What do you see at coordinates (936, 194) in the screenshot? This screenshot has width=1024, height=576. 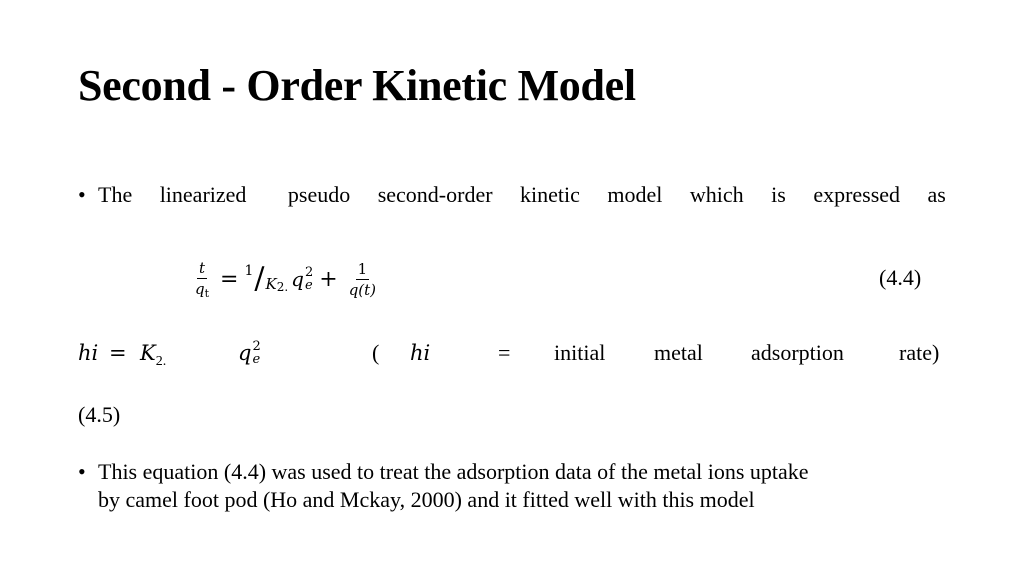 I see `word: as` at bounding box center [936, 194].